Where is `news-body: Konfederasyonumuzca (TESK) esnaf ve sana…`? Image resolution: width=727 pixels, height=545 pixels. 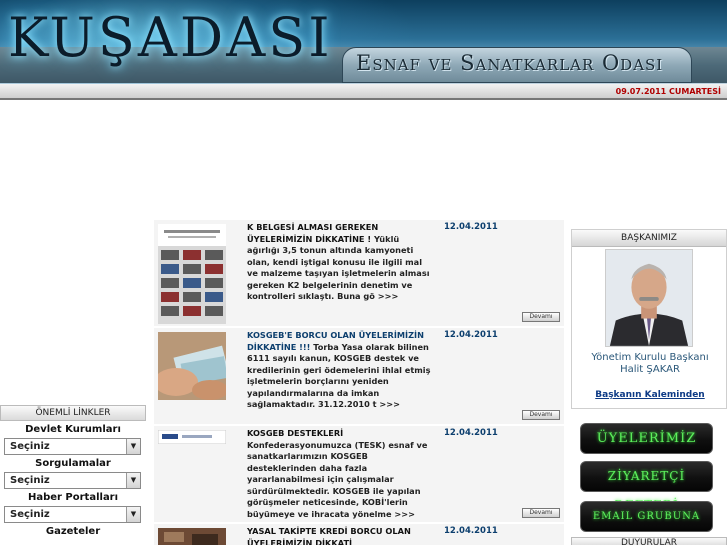 news-body: Konfederasyonumuzca (TESK) esnaf ve sana… is located at coordinates (337, 479).